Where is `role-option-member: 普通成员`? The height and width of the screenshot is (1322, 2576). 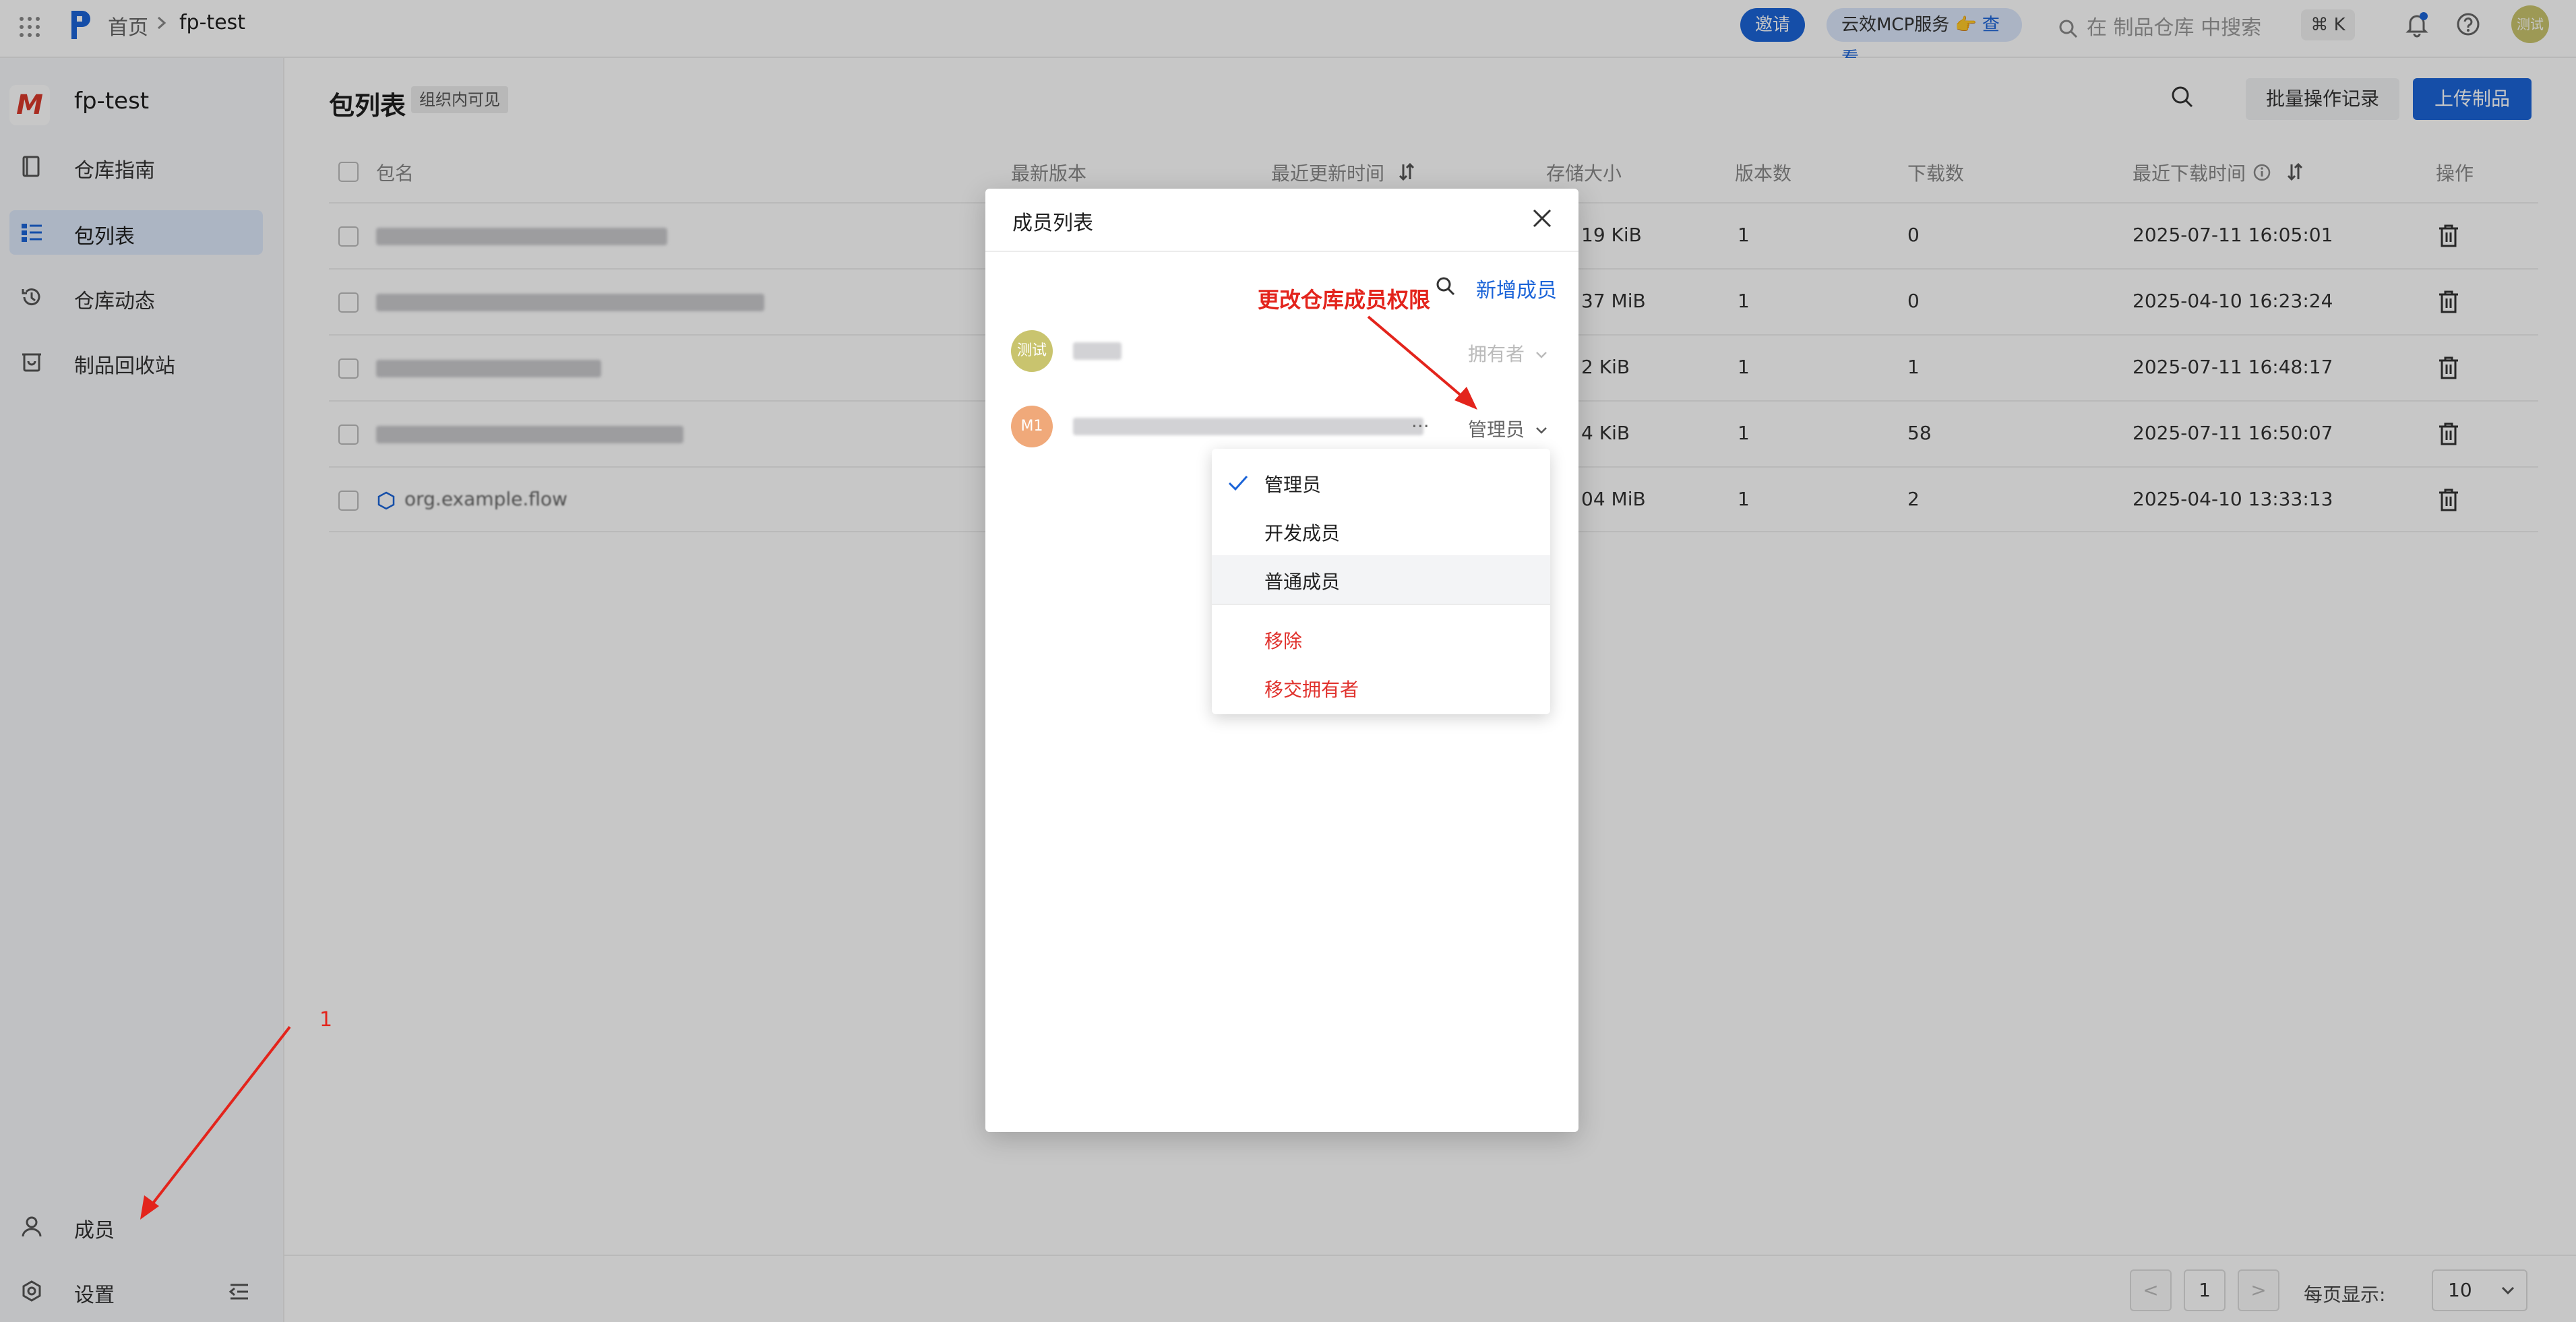 role-option-member: 普通成员 is located at coordinates (1381, 579).